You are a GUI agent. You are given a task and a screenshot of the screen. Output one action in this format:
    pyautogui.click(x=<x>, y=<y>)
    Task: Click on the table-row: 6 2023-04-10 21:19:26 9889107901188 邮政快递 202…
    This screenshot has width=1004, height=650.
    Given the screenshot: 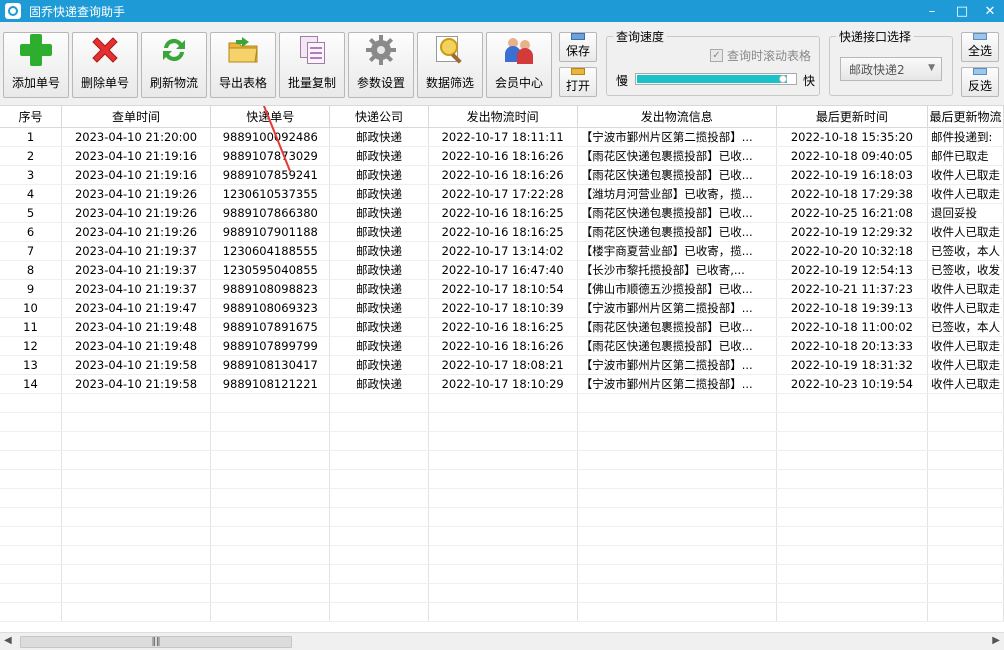 What is the action you would take?
    pyautogui.click(x=502, y=232)
    